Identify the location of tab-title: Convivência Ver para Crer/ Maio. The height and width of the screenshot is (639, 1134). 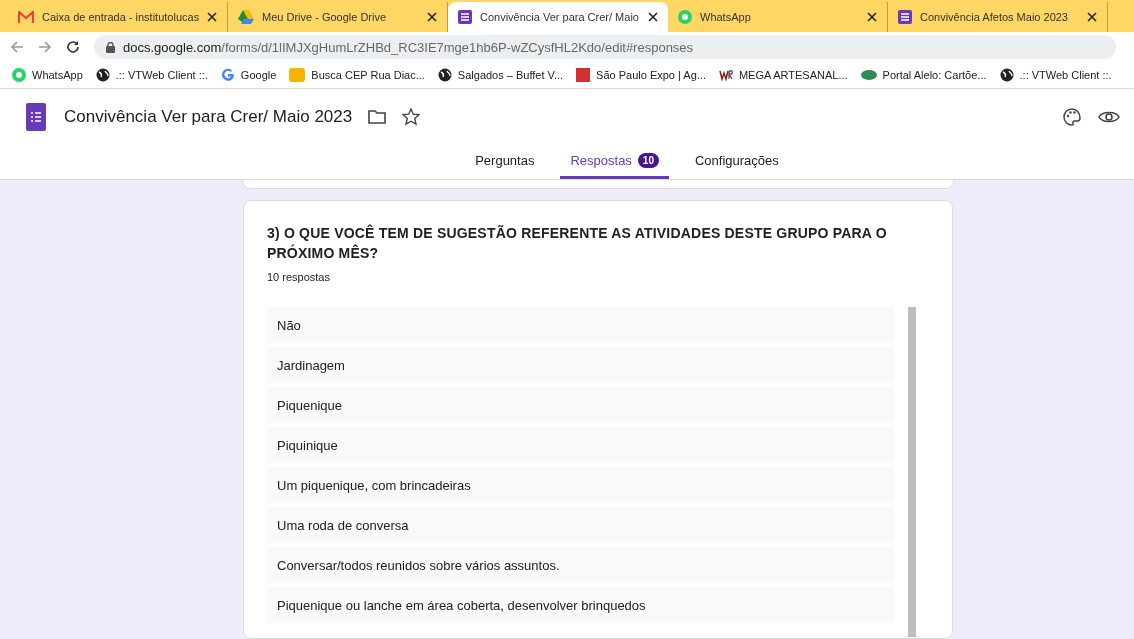
(560, 17).